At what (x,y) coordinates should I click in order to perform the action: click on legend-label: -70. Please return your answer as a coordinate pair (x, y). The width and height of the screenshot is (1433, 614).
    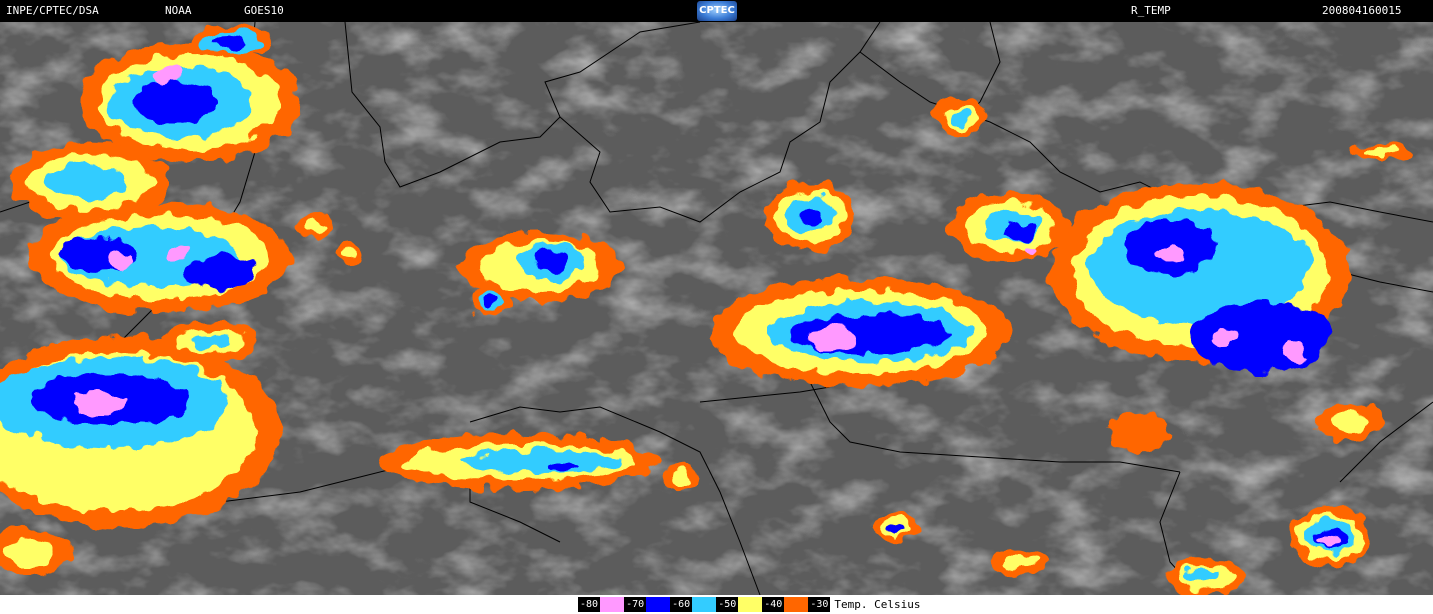
    Looking at the image, I should click on (635, 604).